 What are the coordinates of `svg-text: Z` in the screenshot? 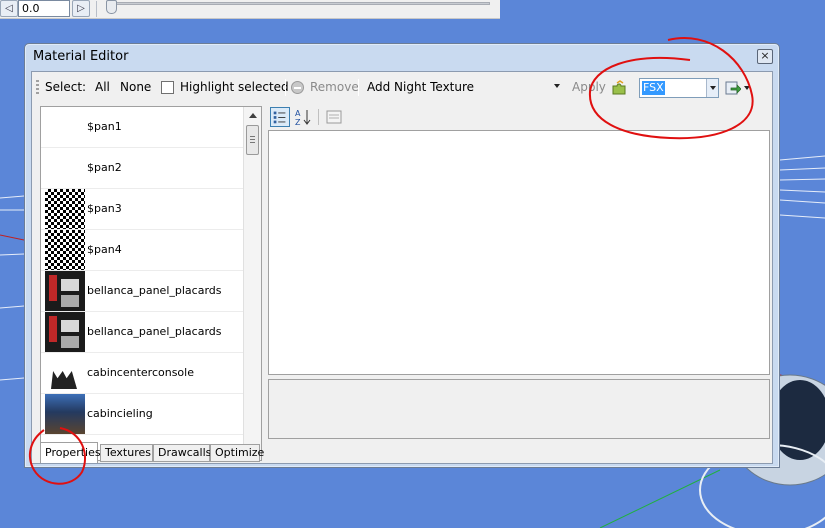 It's located at (298, 122).